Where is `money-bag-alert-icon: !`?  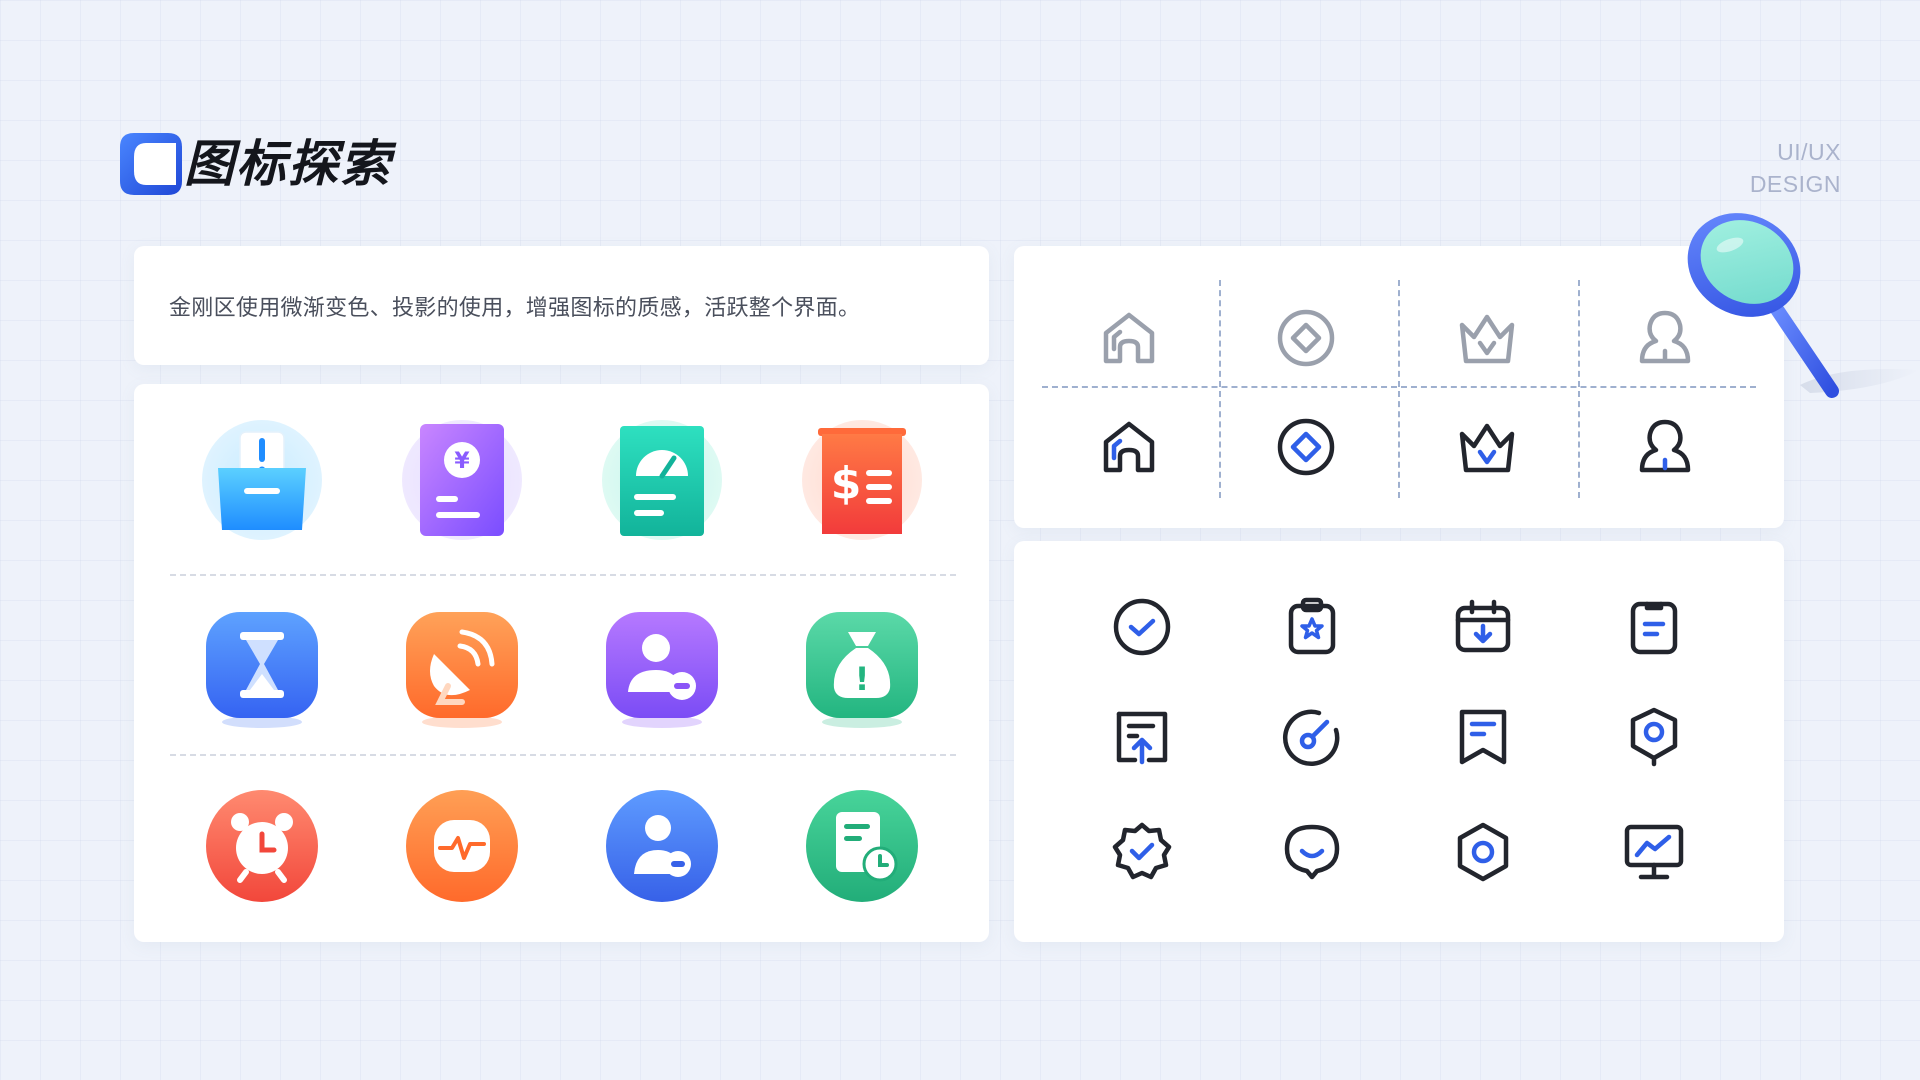
money-bag-alert-icon: ! is located at coordinates (862, 670).